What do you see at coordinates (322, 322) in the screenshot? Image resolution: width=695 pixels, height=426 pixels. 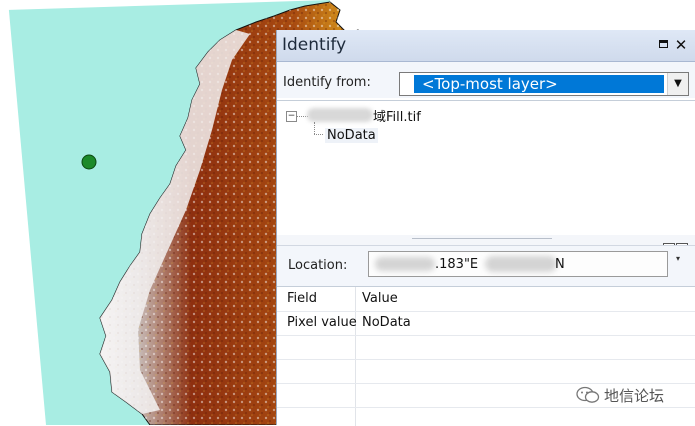 I see `cell-field: Pixel value` at bounding box center [322, 322].